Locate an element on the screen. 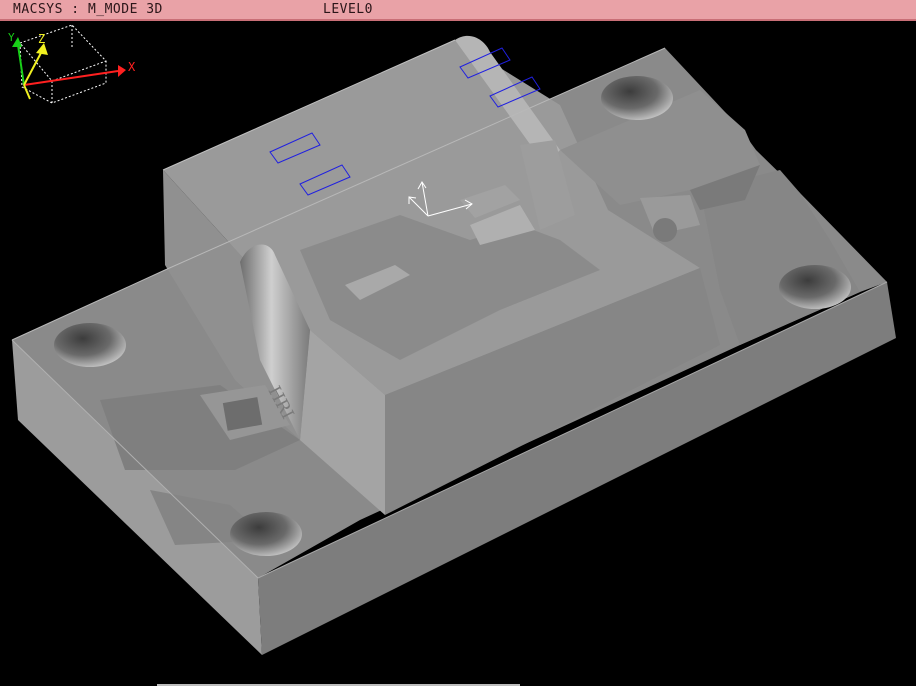 Image resolution: width=916 pixels, height=686 pixels. triad-y-label: Y is located at coordinates (11, 37).